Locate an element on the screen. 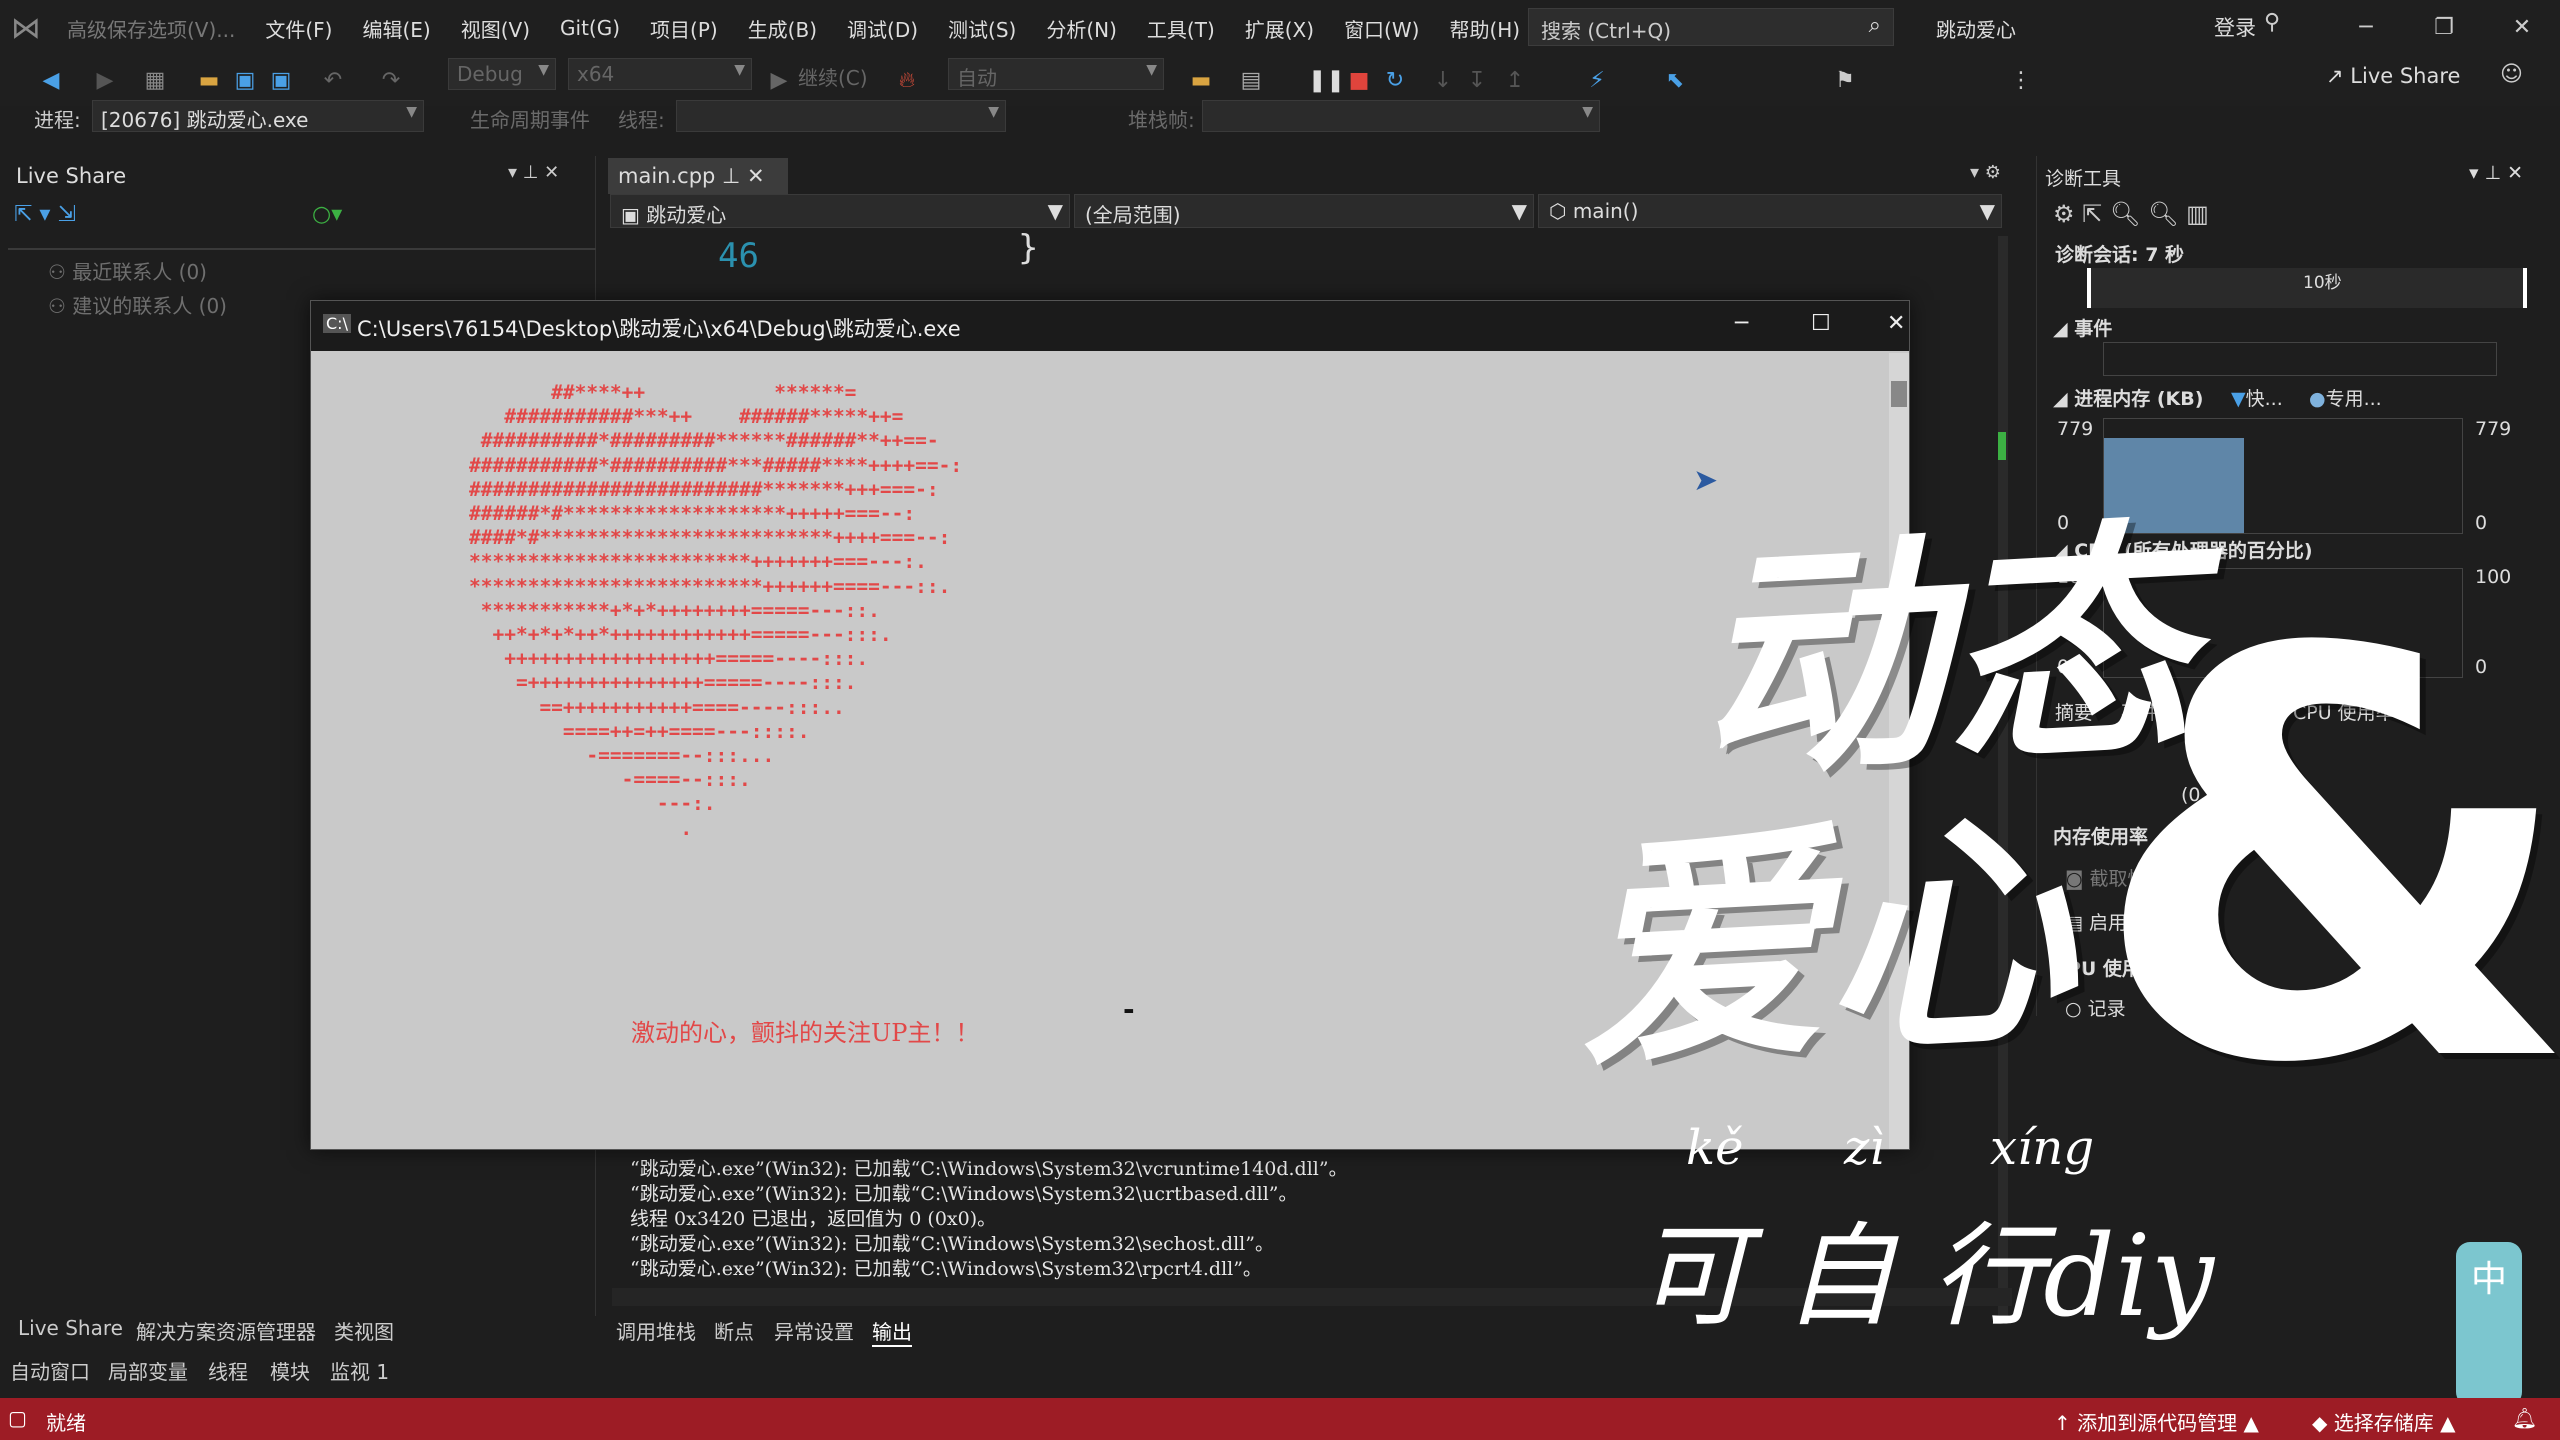 Image resolution: width=2560 pixels, height=1440 pixels. close-icon: ✕ is located at coordinates (2522, 28).